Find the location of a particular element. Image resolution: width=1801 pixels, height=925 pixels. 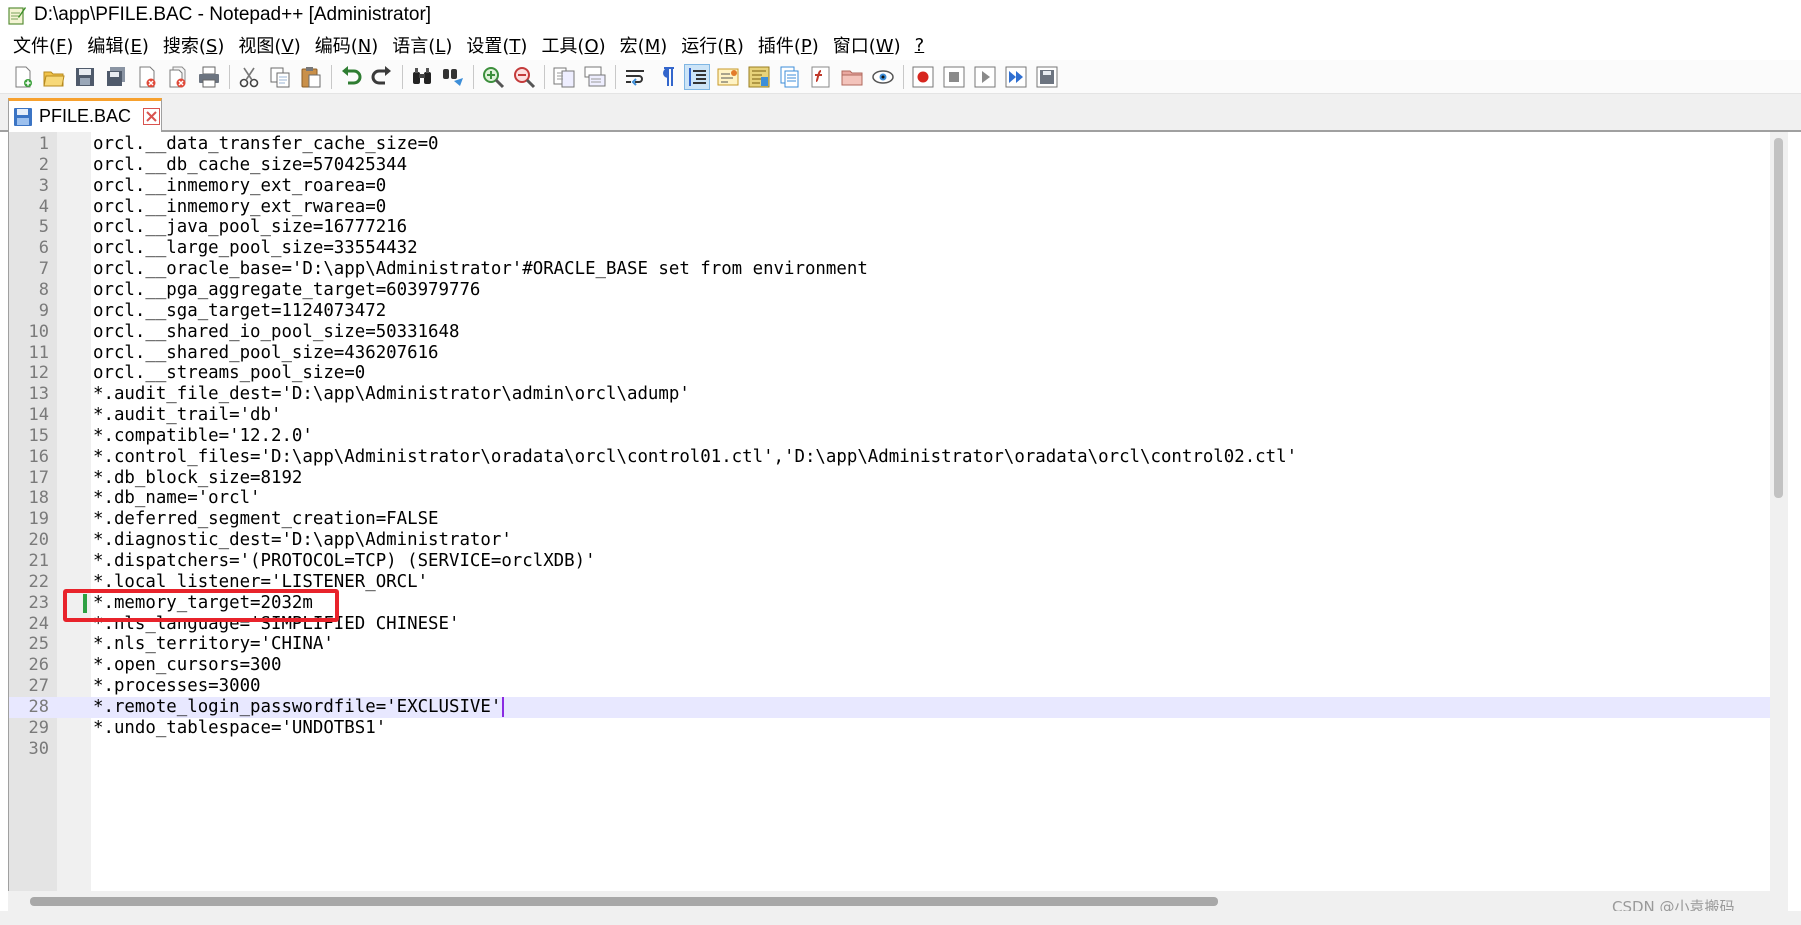

paste-button is located at coordinates (311, 77).